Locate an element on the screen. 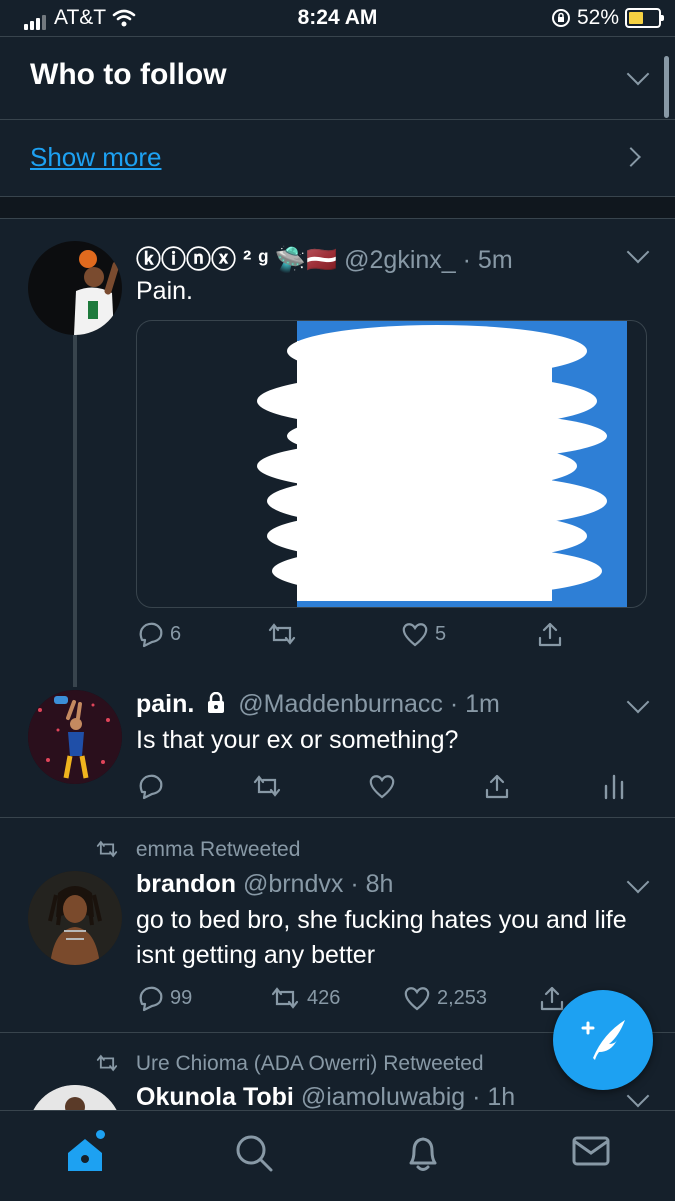 This screenshot has height=1201, width=675. like-button: 5 is located at coordinates (468, 634).